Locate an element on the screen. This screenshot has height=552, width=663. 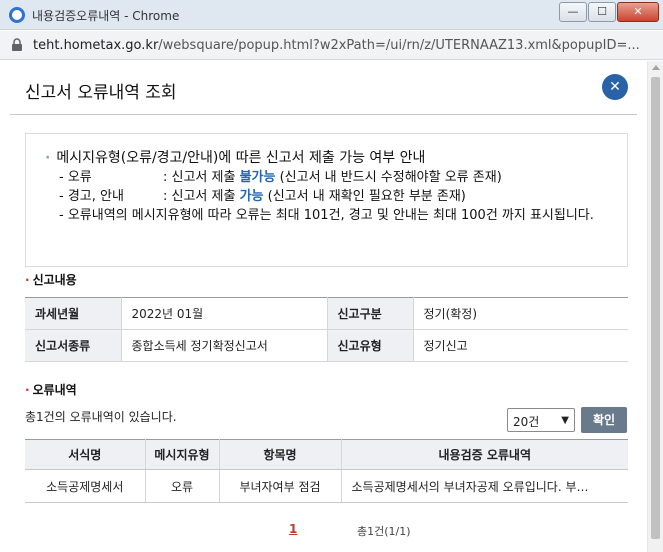
cell-message-type: 오류 is located at coordinates (182, 486).